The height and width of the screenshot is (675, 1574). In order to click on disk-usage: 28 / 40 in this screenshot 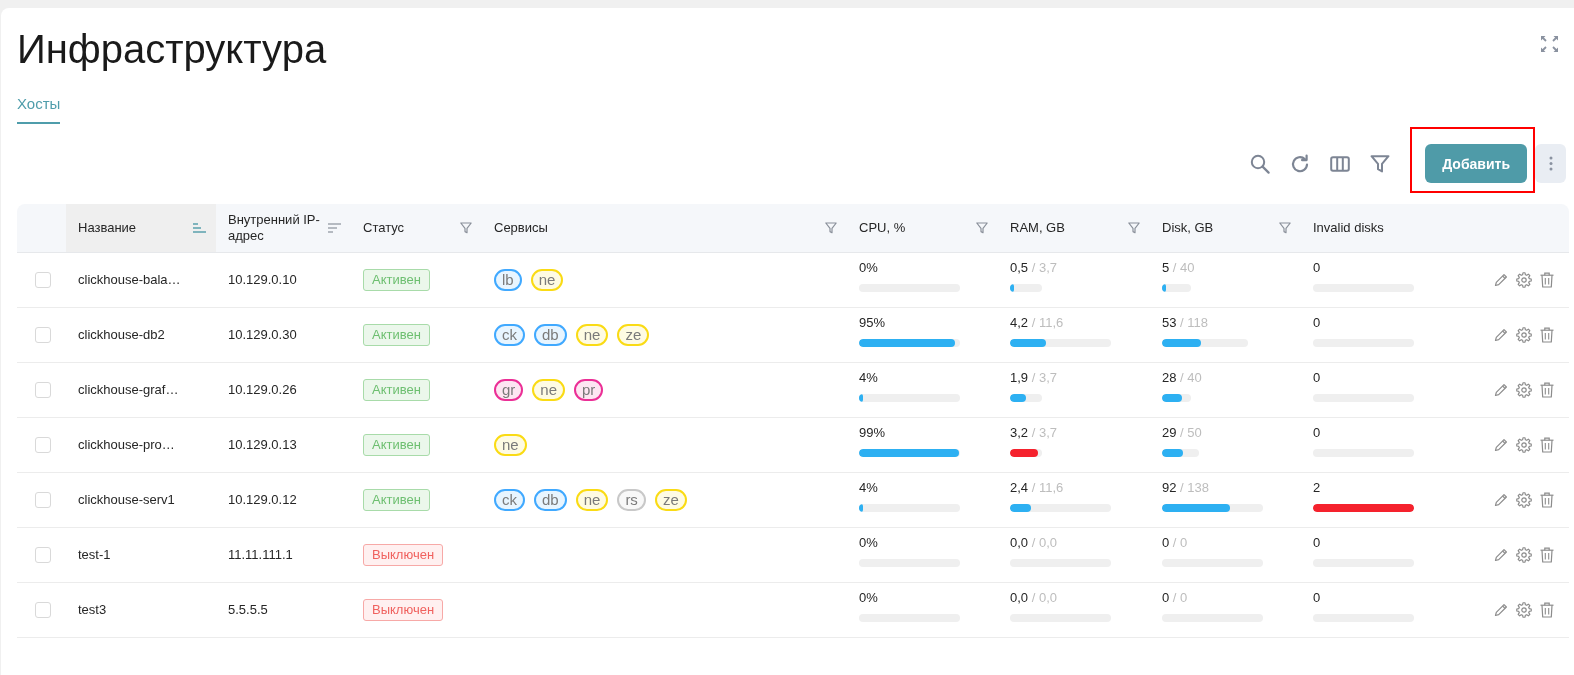, I will do `click(1182, 378)`.